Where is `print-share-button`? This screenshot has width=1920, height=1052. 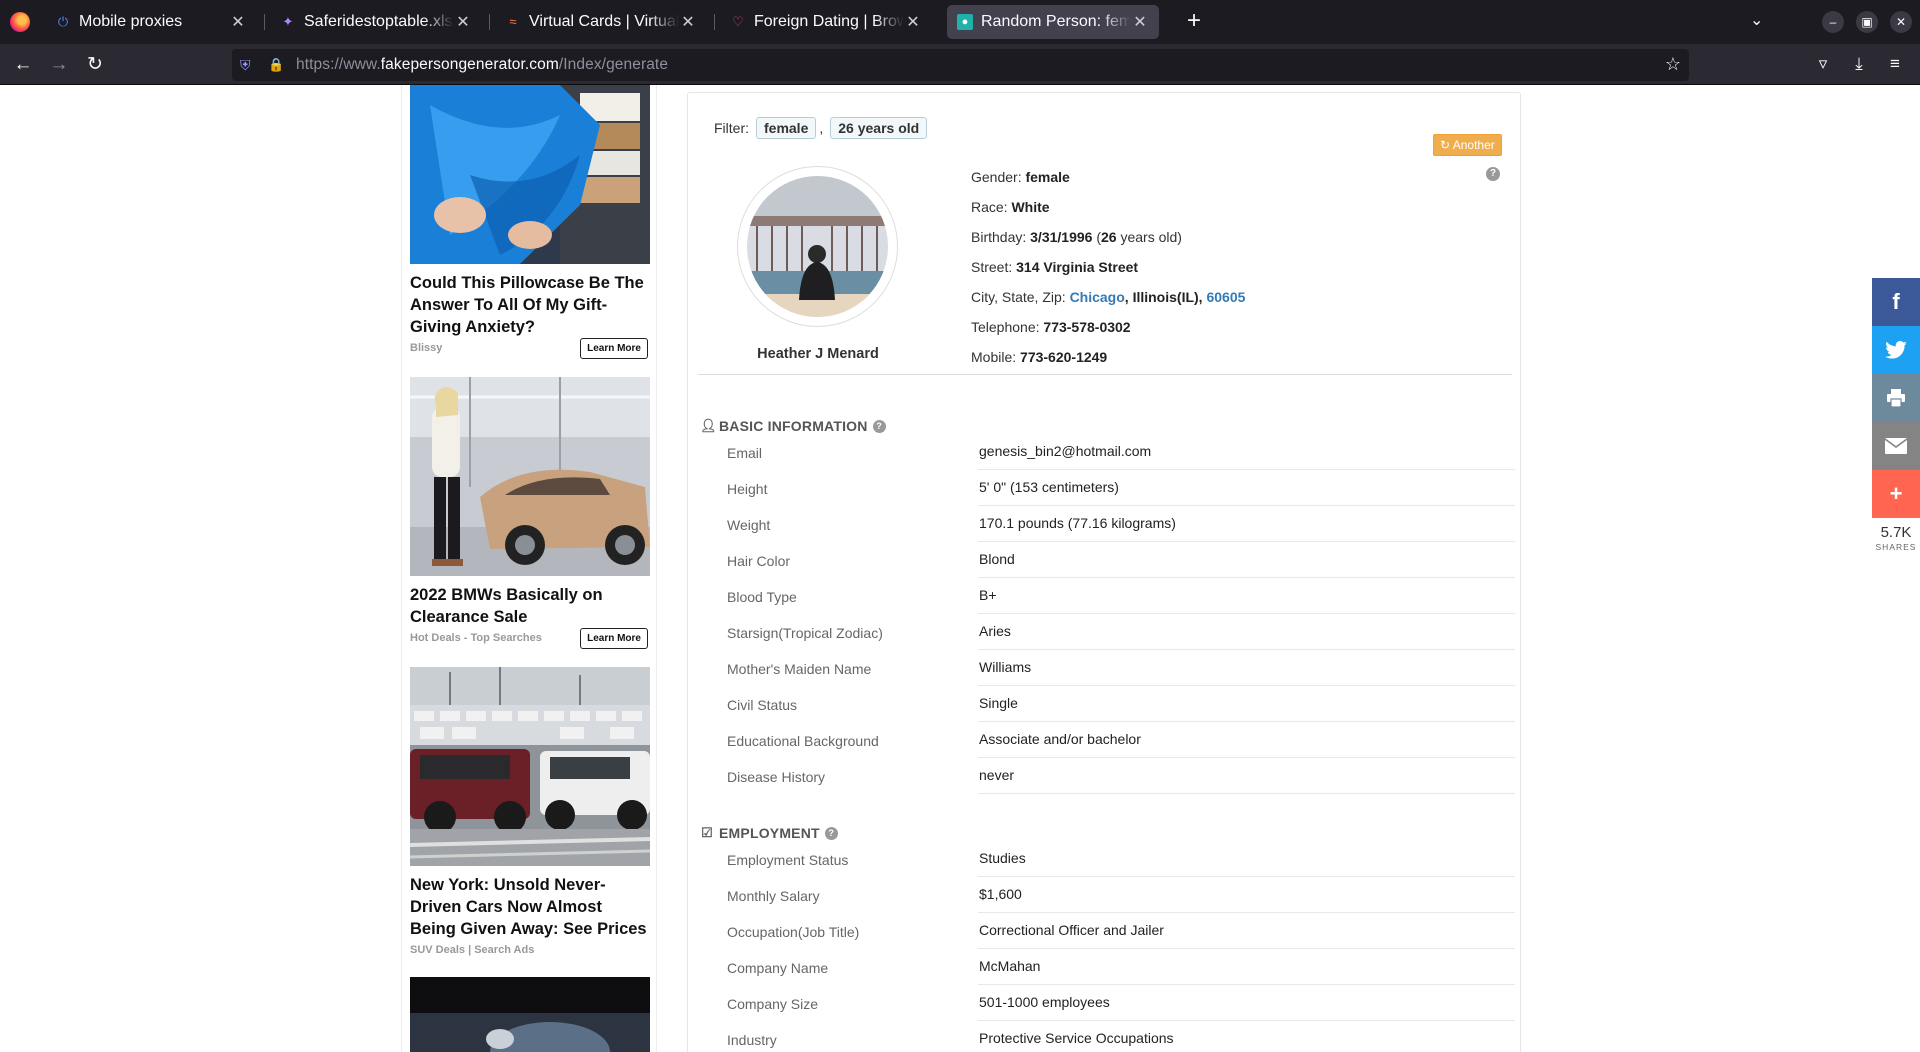 print-share-button is located at coordinates (1896, 398).